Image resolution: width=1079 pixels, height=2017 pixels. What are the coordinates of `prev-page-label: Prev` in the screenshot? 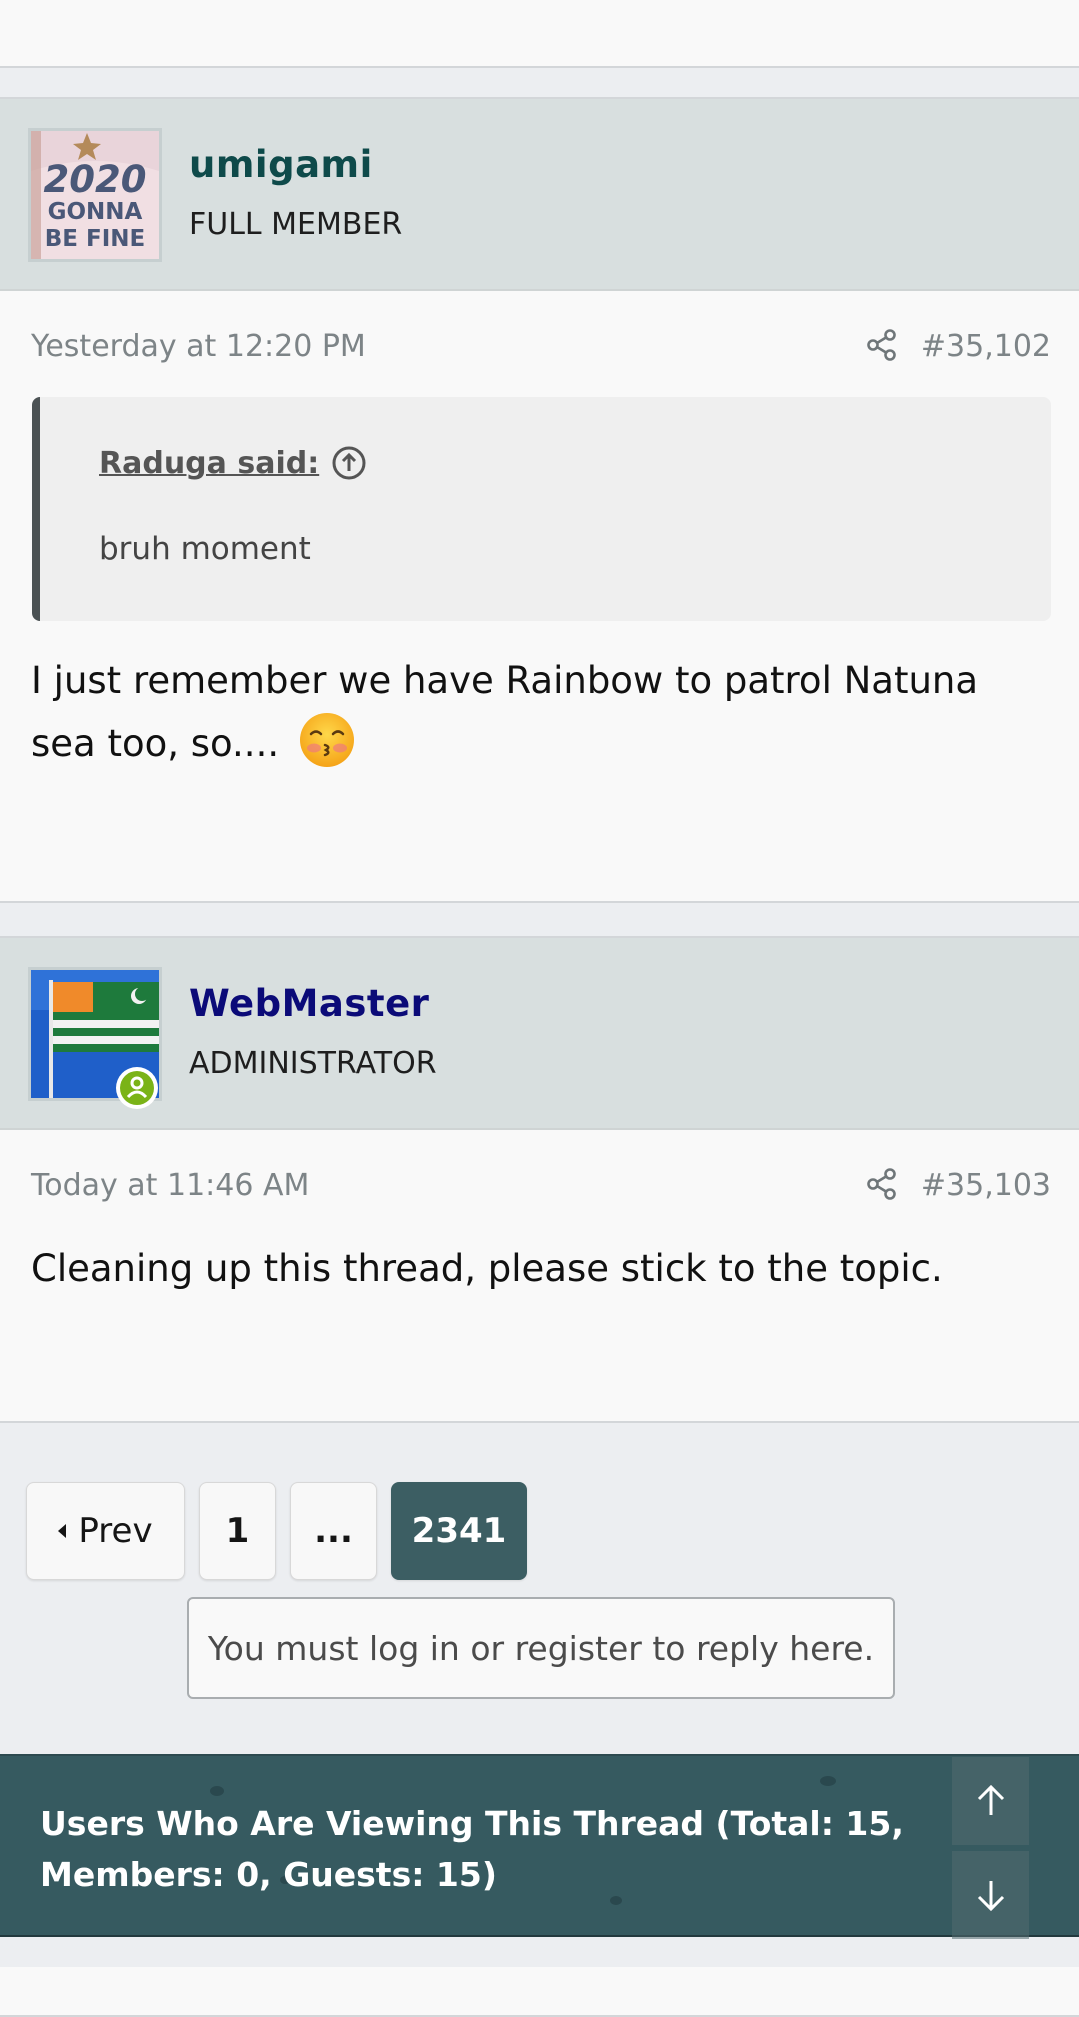 It's located at (115, 1531).